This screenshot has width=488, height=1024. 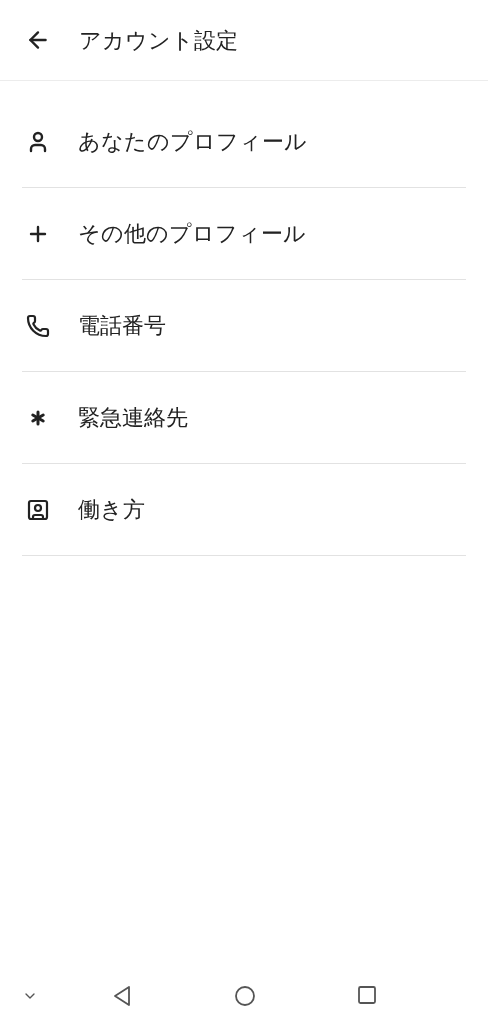 What do you see at coordinates (122, 326) in the screenshot?
I see `item-label: 電話番号` at bounding box center [122, 326].